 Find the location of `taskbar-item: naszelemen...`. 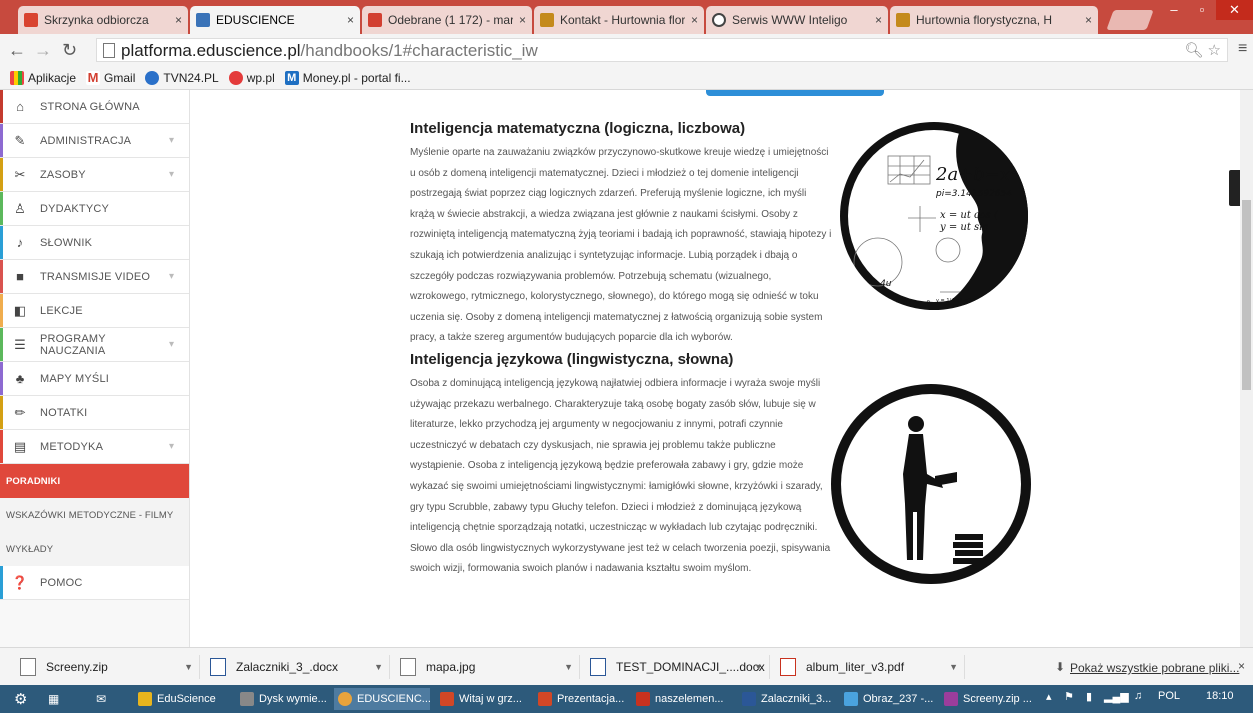

taskbar-item: naszelemen... is located at coordinates (682, 699).